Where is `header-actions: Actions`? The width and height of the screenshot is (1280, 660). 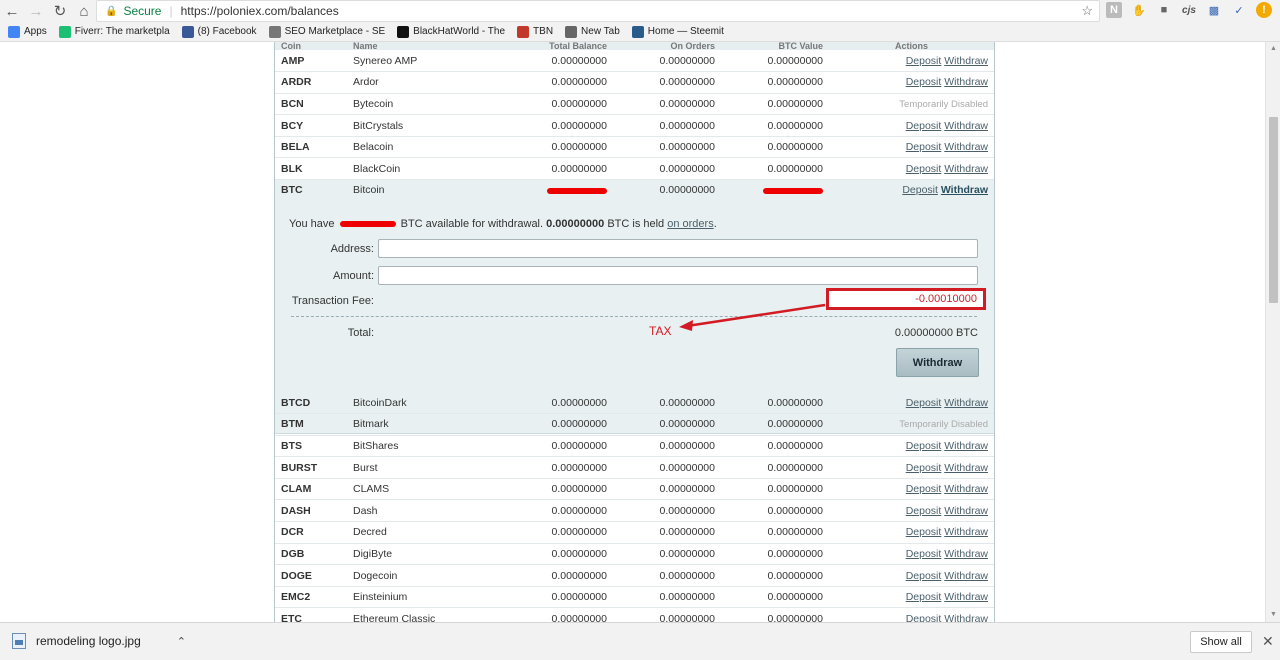 header-actions: Actions is located at coordinates (911, 46).